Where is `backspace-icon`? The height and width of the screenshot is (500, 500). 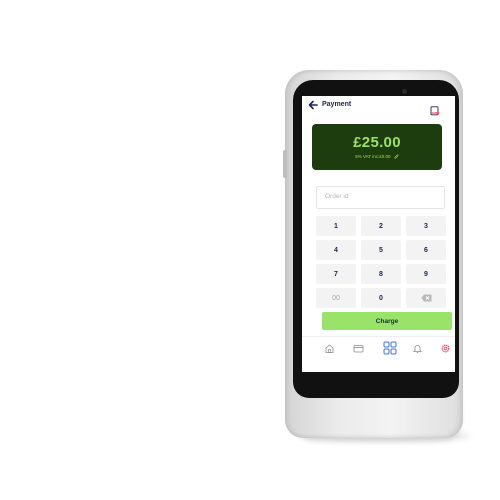
backspace-icon is located at coordinates (426, 298).